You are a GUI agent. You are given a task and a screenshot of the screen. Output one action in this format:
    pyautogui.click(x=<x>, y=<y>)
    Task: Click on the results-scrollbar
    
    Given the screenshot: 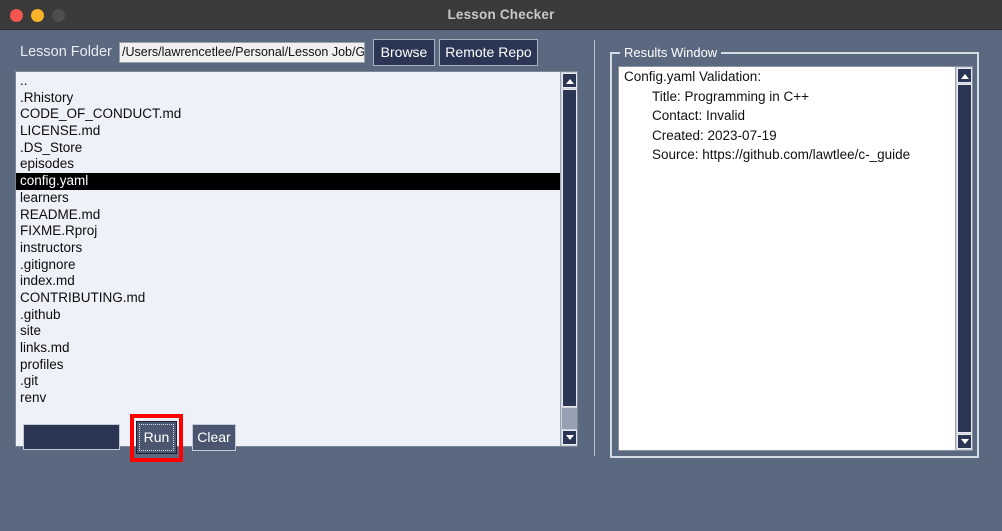 What is the action you would take?
    pyautogui.click(x=963, y=258)
    